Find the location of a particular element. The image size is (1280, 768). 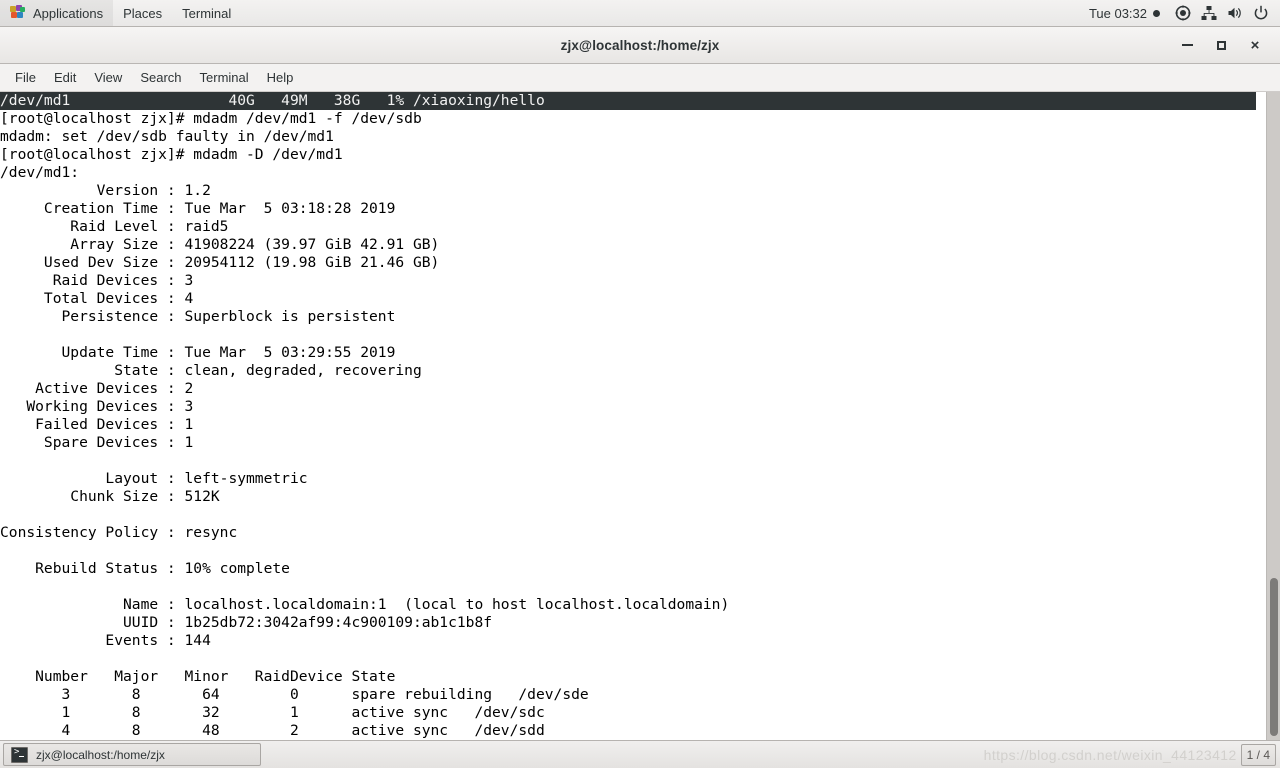

network-icon is located at coordinates (1209, 13).